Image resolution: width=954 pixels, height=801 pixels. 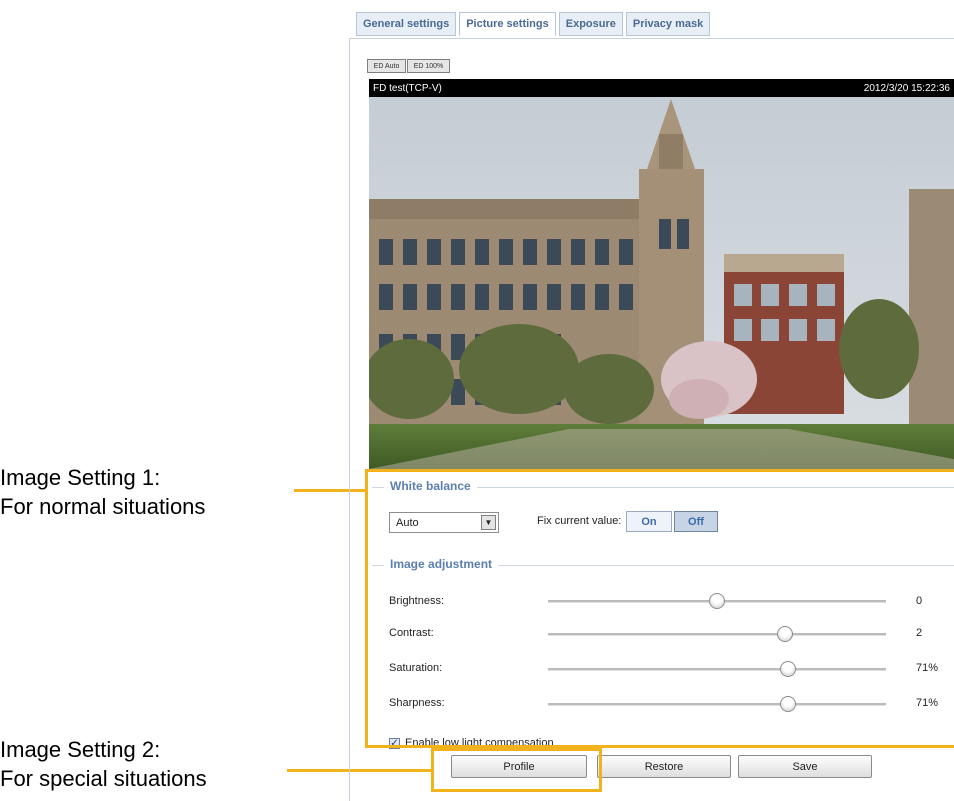 What do you see at coordinates (386, 66) in the screenshot?
I see `view-auto-button: ED Auto` at bounding box center [386, 66].